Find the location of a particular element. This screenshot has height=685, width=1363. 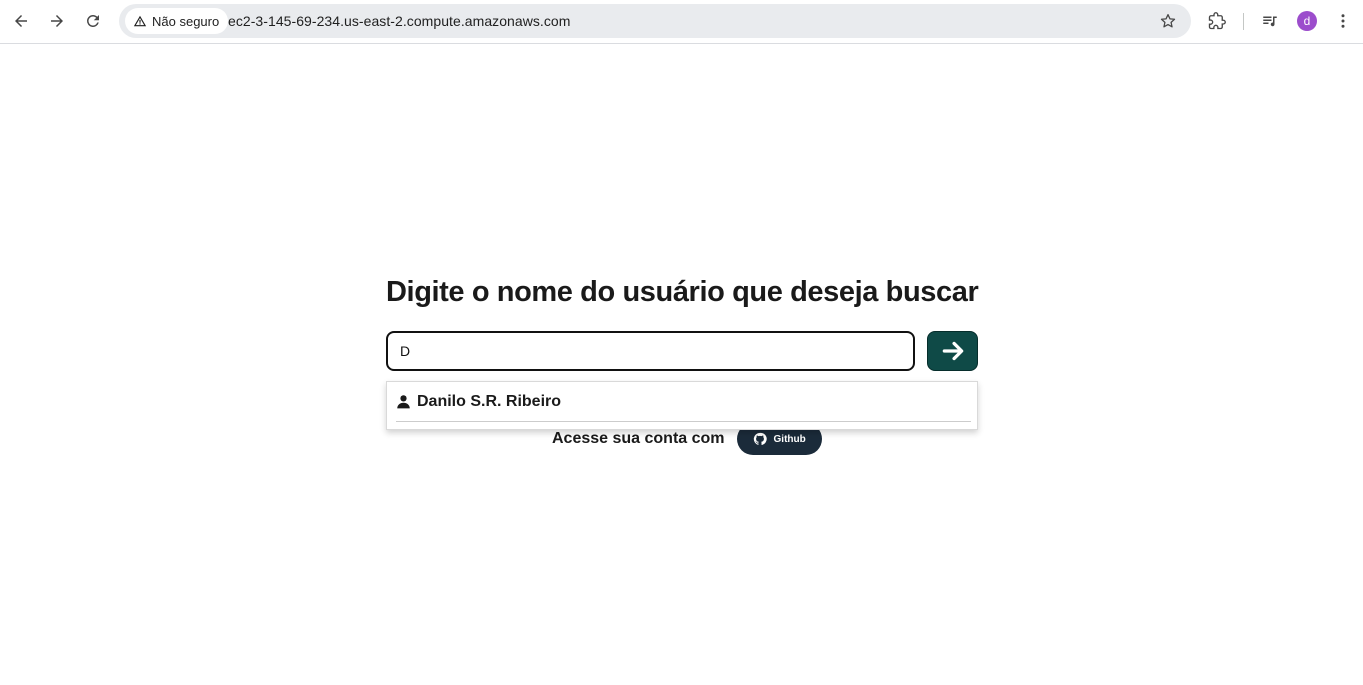

search-input is located at coordinates (650, 351).